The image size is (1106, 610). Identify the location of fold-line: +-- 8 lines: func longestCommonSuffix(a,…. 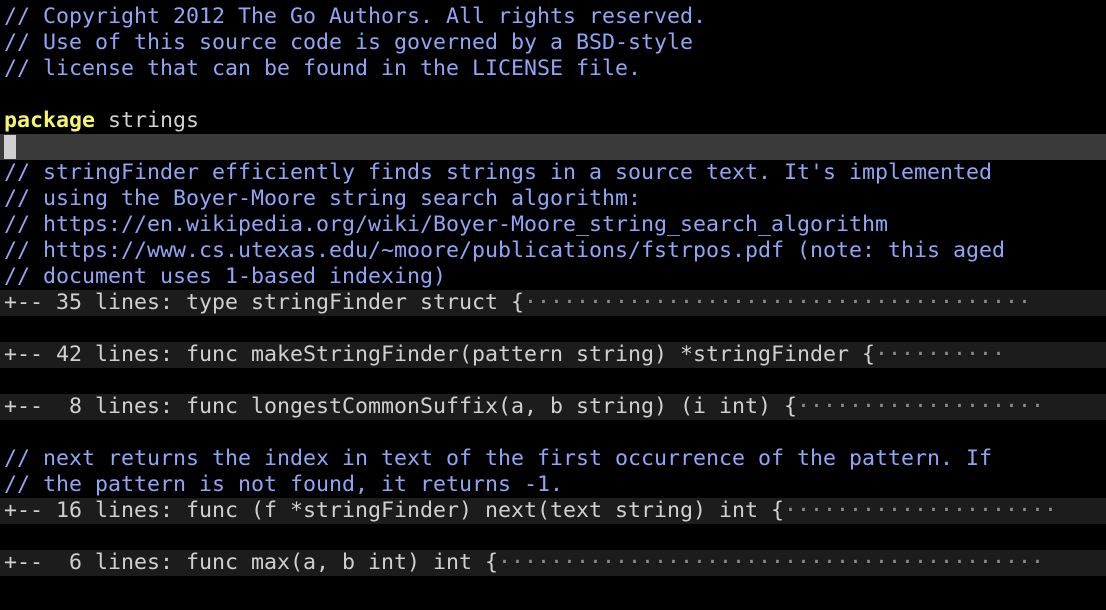
(553, 407).